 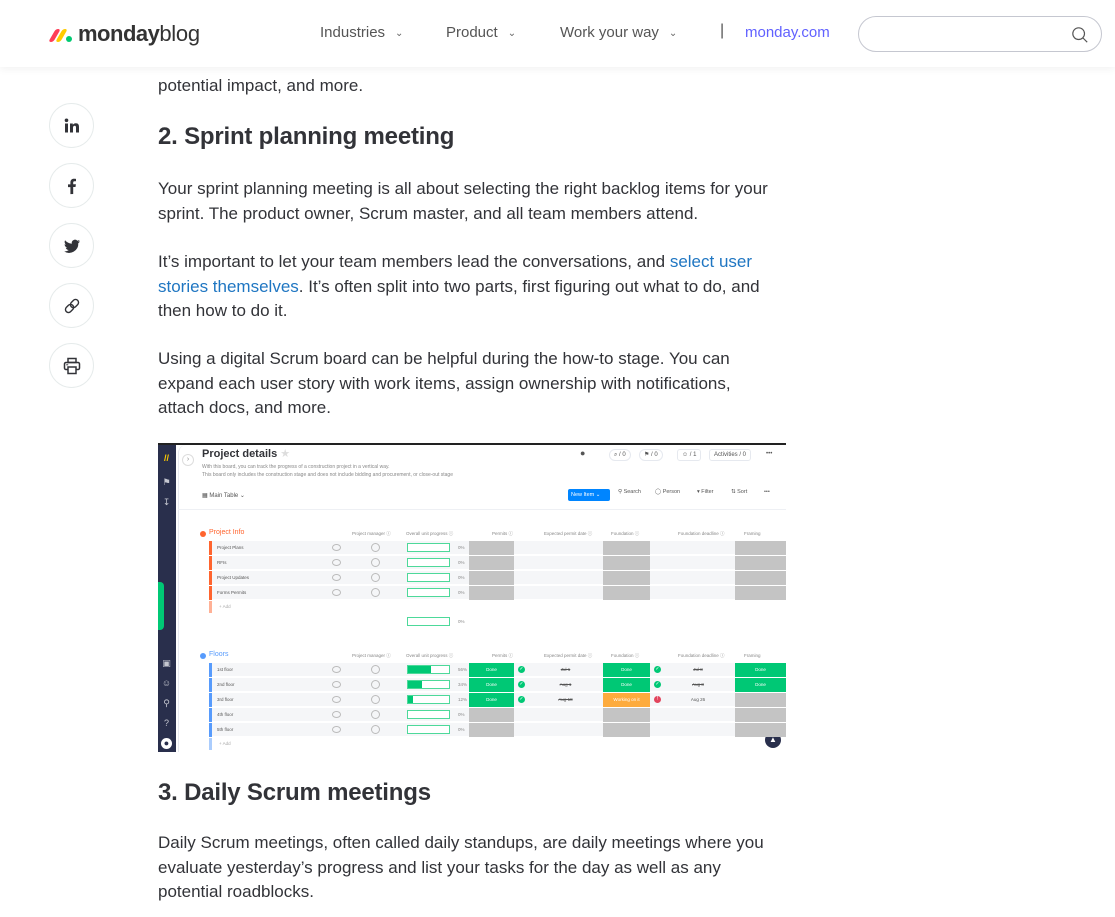 I want to click on board-action: ⌕ / 0, so click(x=620, y=455).